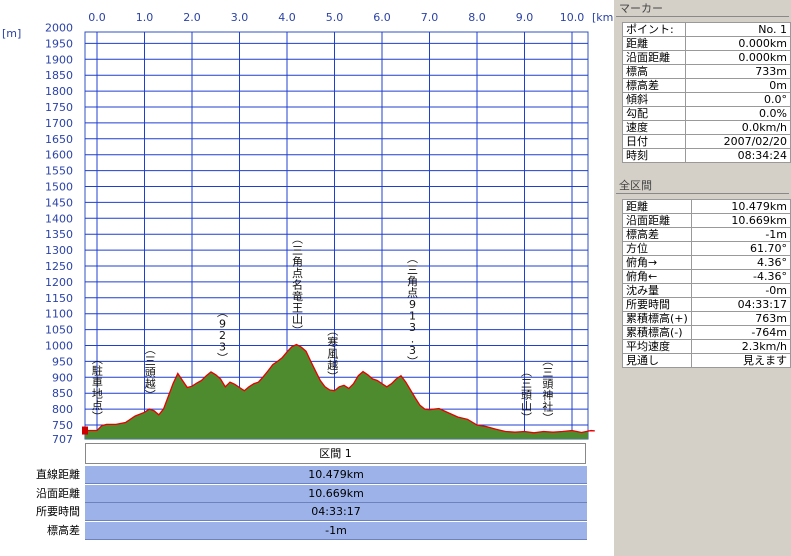  Describe the element at coordinates (654, 71) in the screenshot. I see `marker-label: 標高` at that location.